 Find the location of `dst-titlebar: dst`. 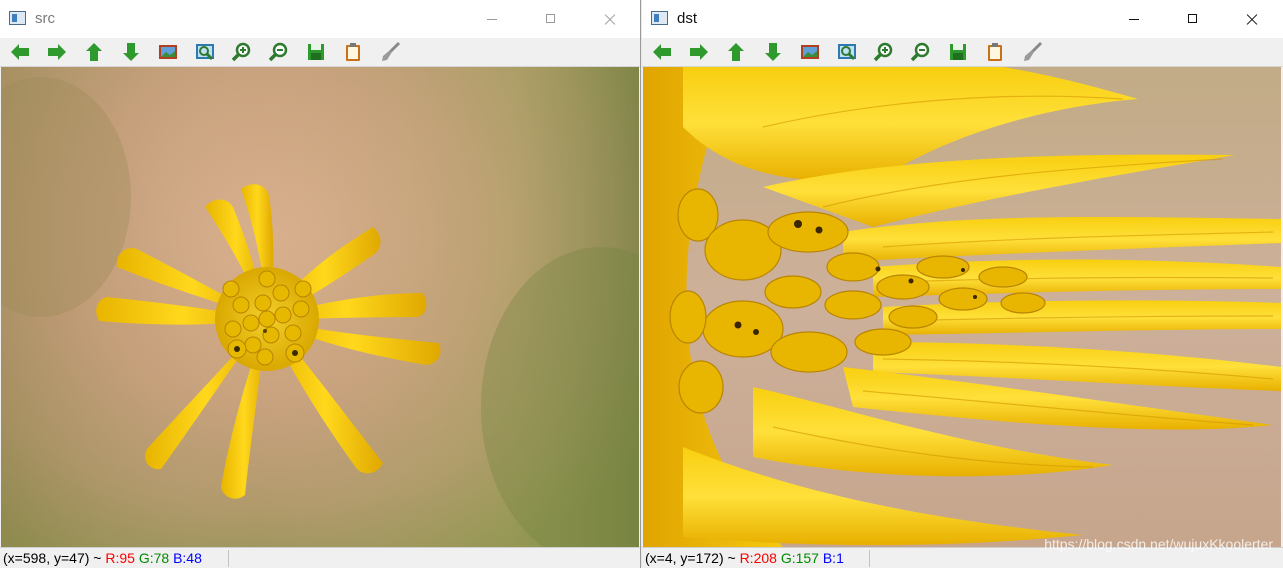

dst-titlebar: dst is located at coordinates (962, 19).